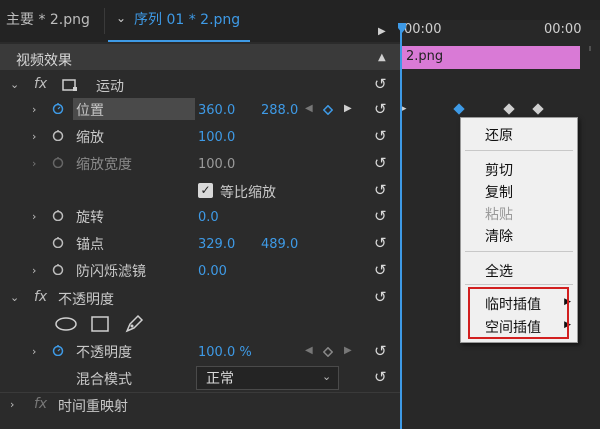 The width and height of the screenshot is (600, 429). I want to click on menu-item-cut: 剪切, so click(499, 170).